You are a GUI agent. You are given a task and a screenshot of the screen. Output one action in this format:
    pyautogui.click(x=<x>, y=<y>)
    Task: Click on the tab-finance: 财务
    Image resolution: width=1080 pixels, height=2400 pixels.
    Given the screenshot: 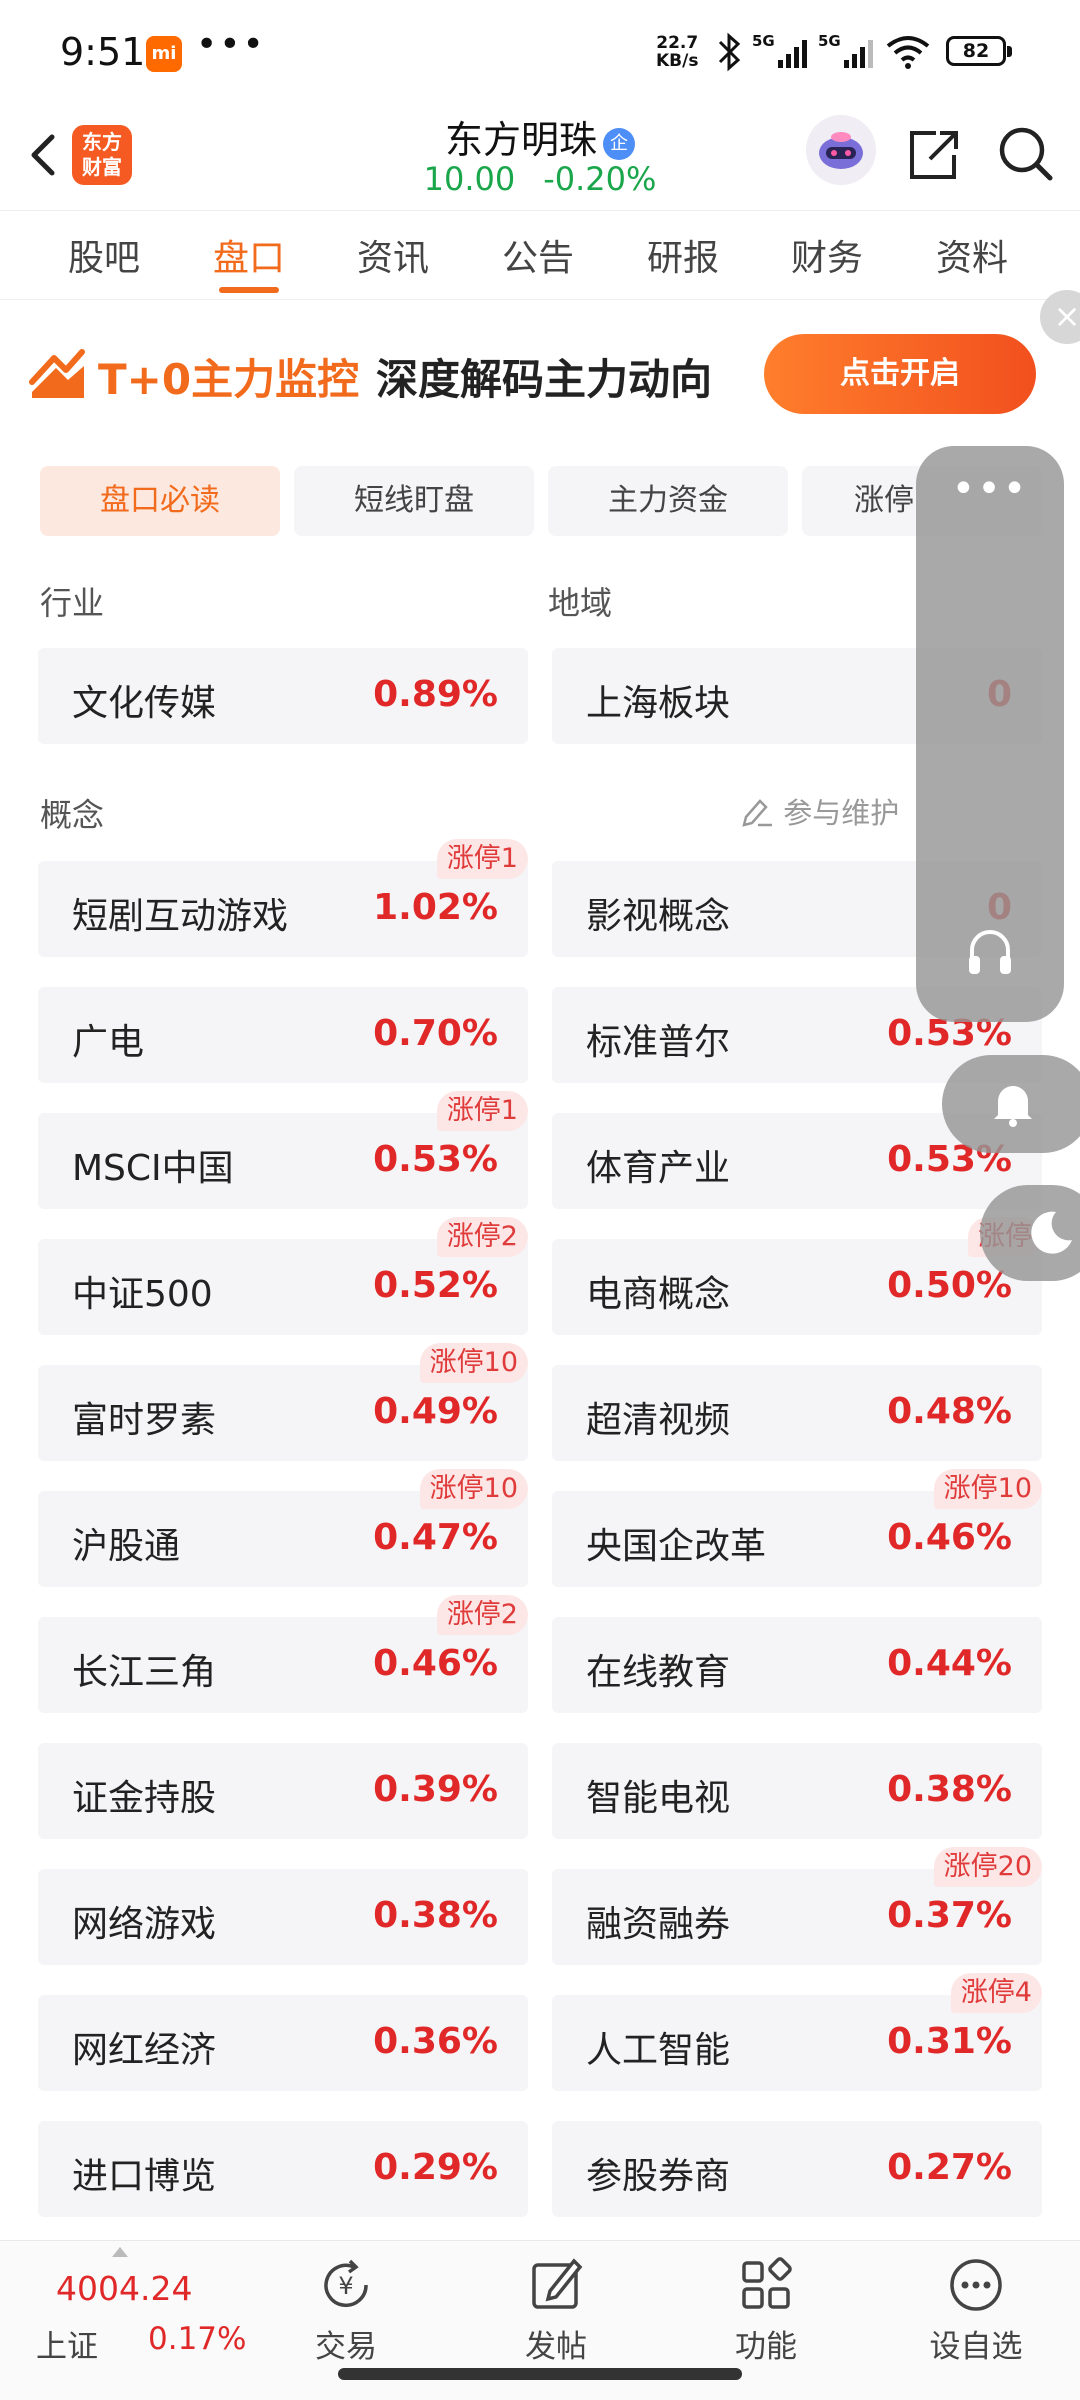 What is the action you would take?
    pyautogui.click(x=827, y=255)
    